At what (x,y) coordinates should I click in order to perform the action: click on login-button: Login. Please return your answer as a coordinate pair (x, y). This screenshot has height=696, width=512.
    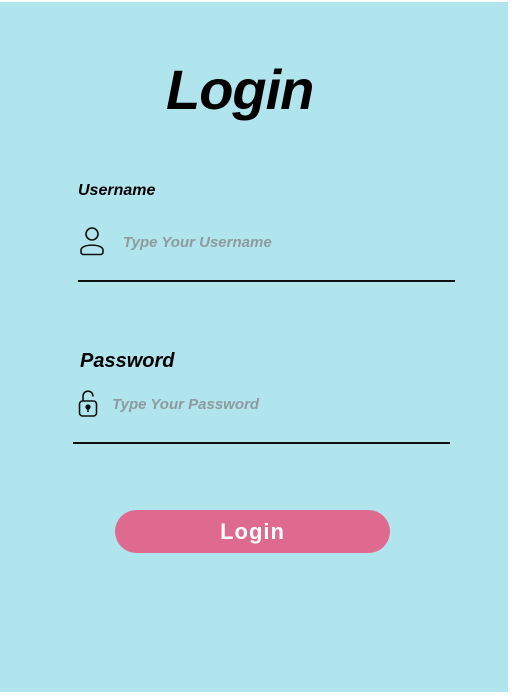
    Looking at the image, I should click on (252, 531).